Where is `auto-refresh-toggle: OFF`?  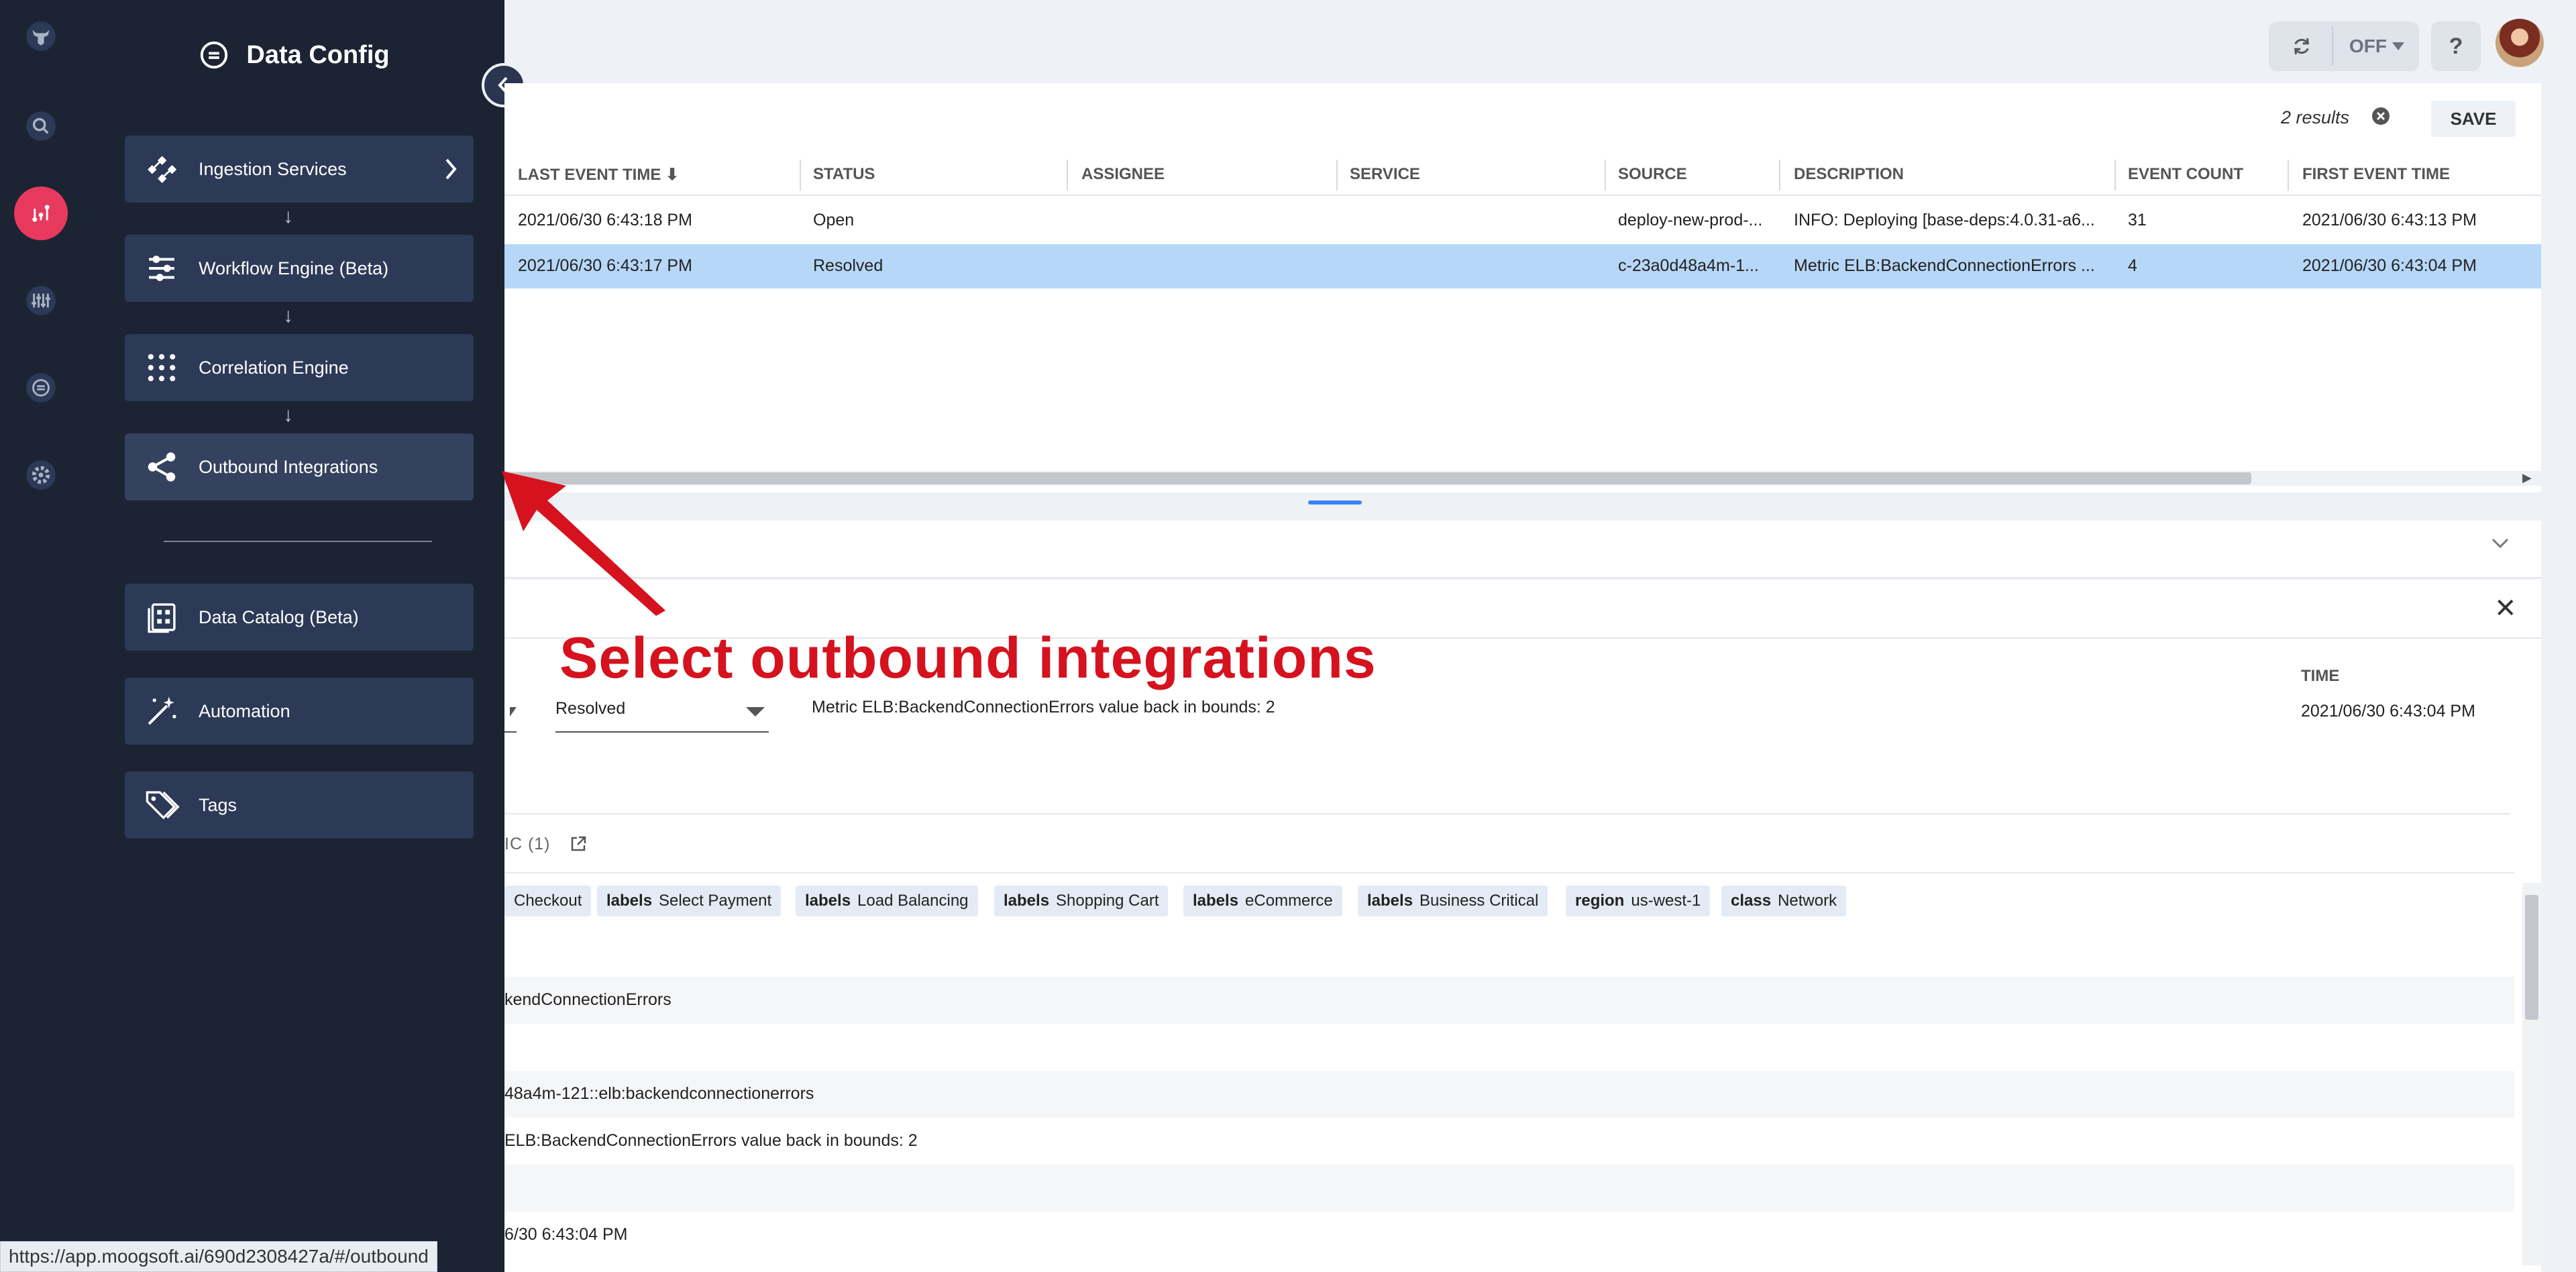
auto-refresh-toggle: OFF is located at coordinates (2377, 46).